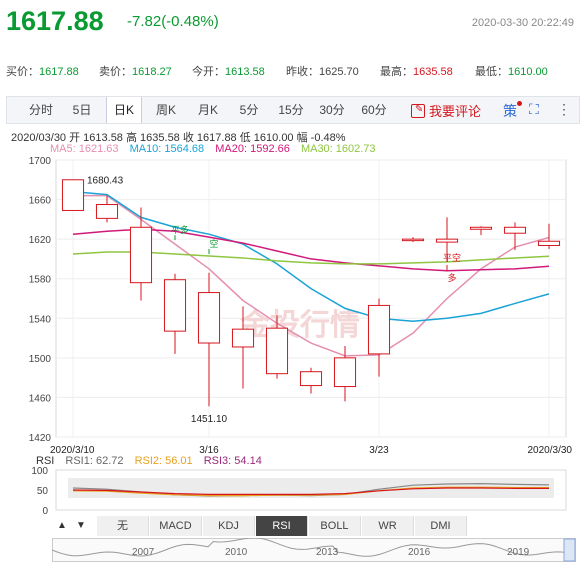  I want to click on ask-item: 卖价：1618.27, so click(135, 71).